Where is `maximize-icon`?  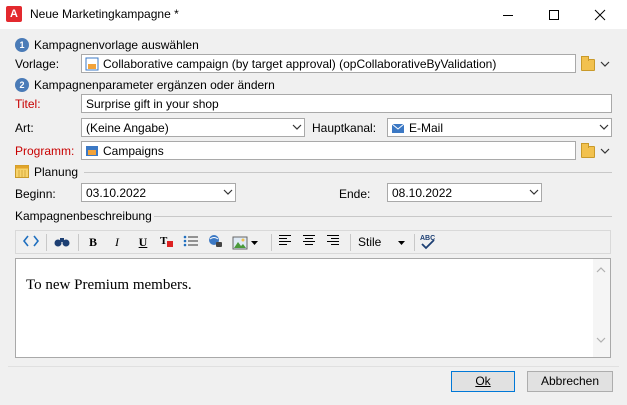
maximize-icon is located at coordinates (554, 15).